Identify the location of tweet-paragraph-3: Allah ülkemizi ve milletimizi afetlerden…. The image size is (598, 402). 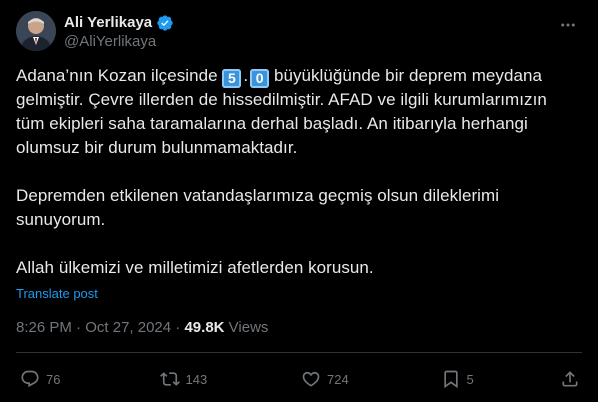
(195, 267).